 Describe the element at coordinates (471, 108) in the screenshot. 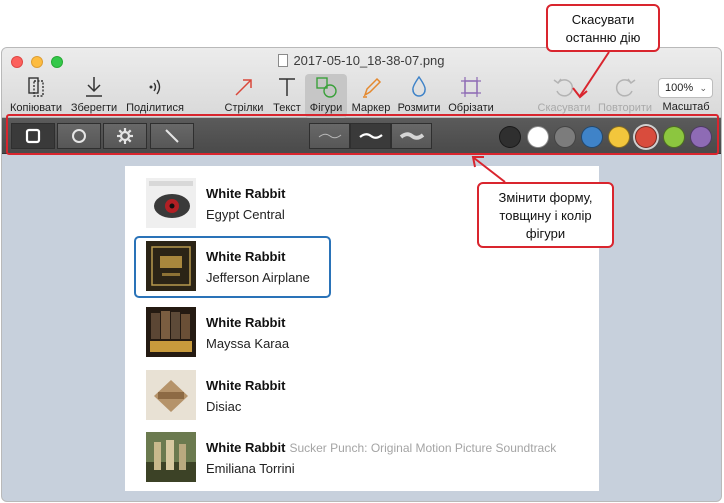

I see `crop-label: Обрізати` at that location.